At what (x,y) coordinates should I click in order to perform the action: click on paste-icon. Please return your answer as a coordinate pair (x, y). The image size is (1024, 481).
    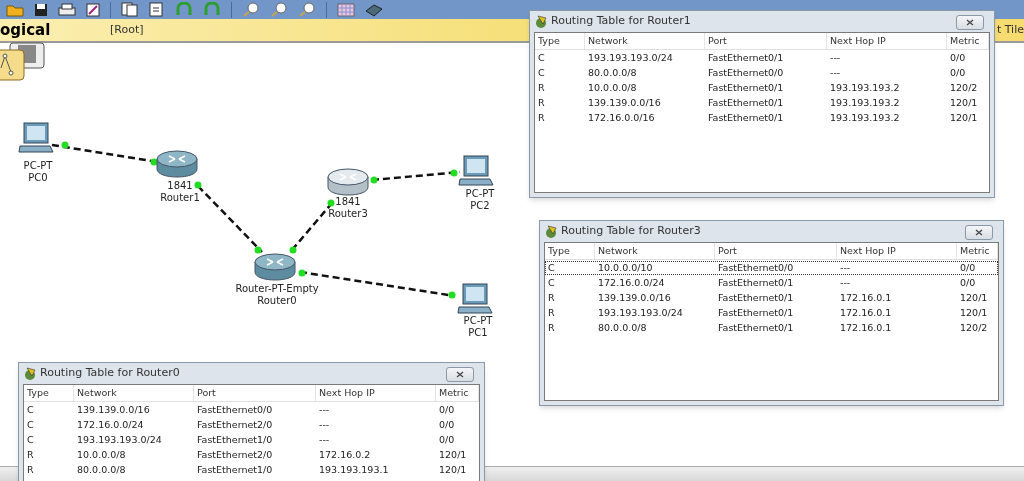
    Looking at the image, I should click on (157, 9).